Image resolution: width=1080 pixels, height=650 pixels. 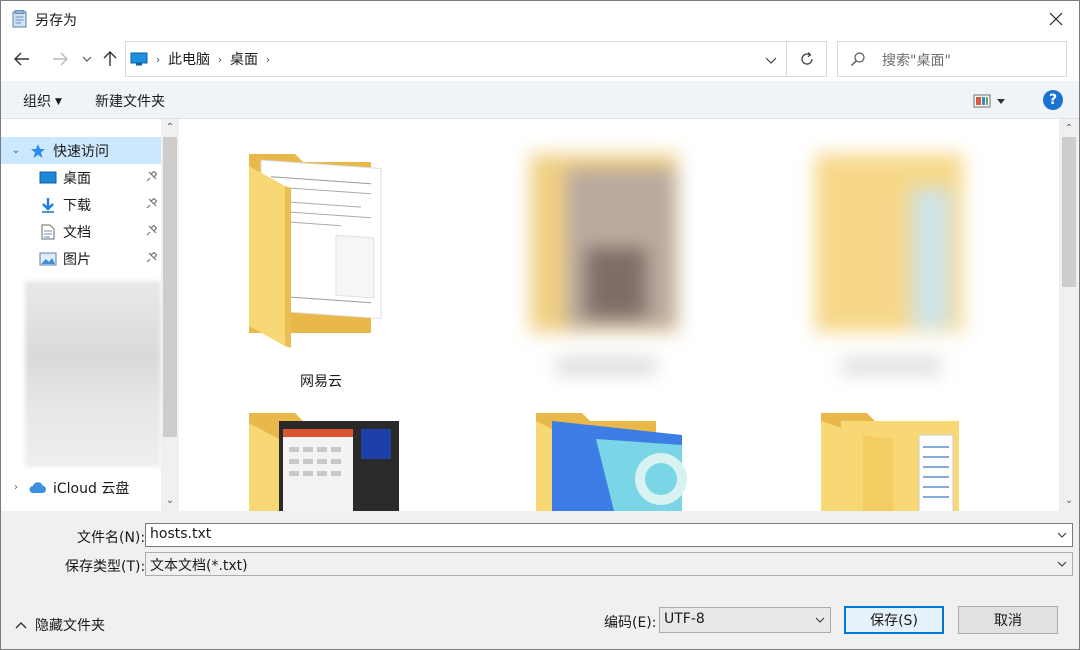 I want to click on encoding-select: UTF-8, so click(x=745, y=620).